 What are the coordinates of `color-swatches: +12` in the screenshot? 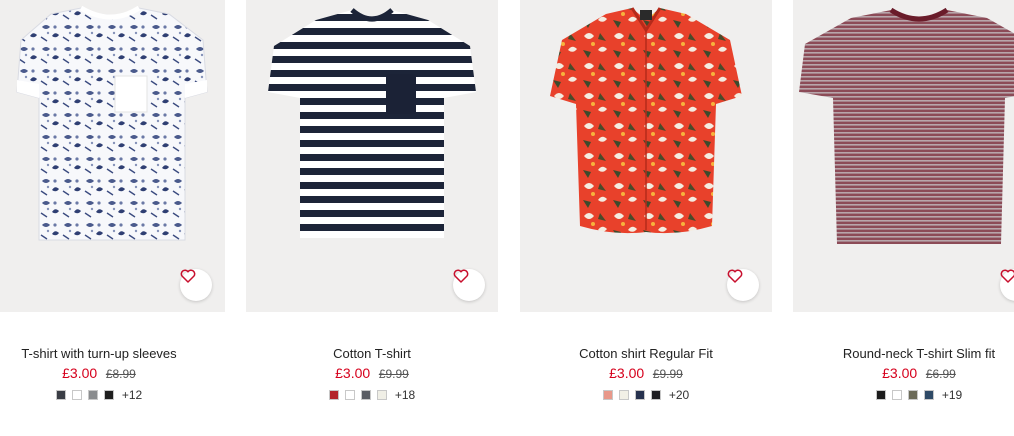 It's located at (112, 395).